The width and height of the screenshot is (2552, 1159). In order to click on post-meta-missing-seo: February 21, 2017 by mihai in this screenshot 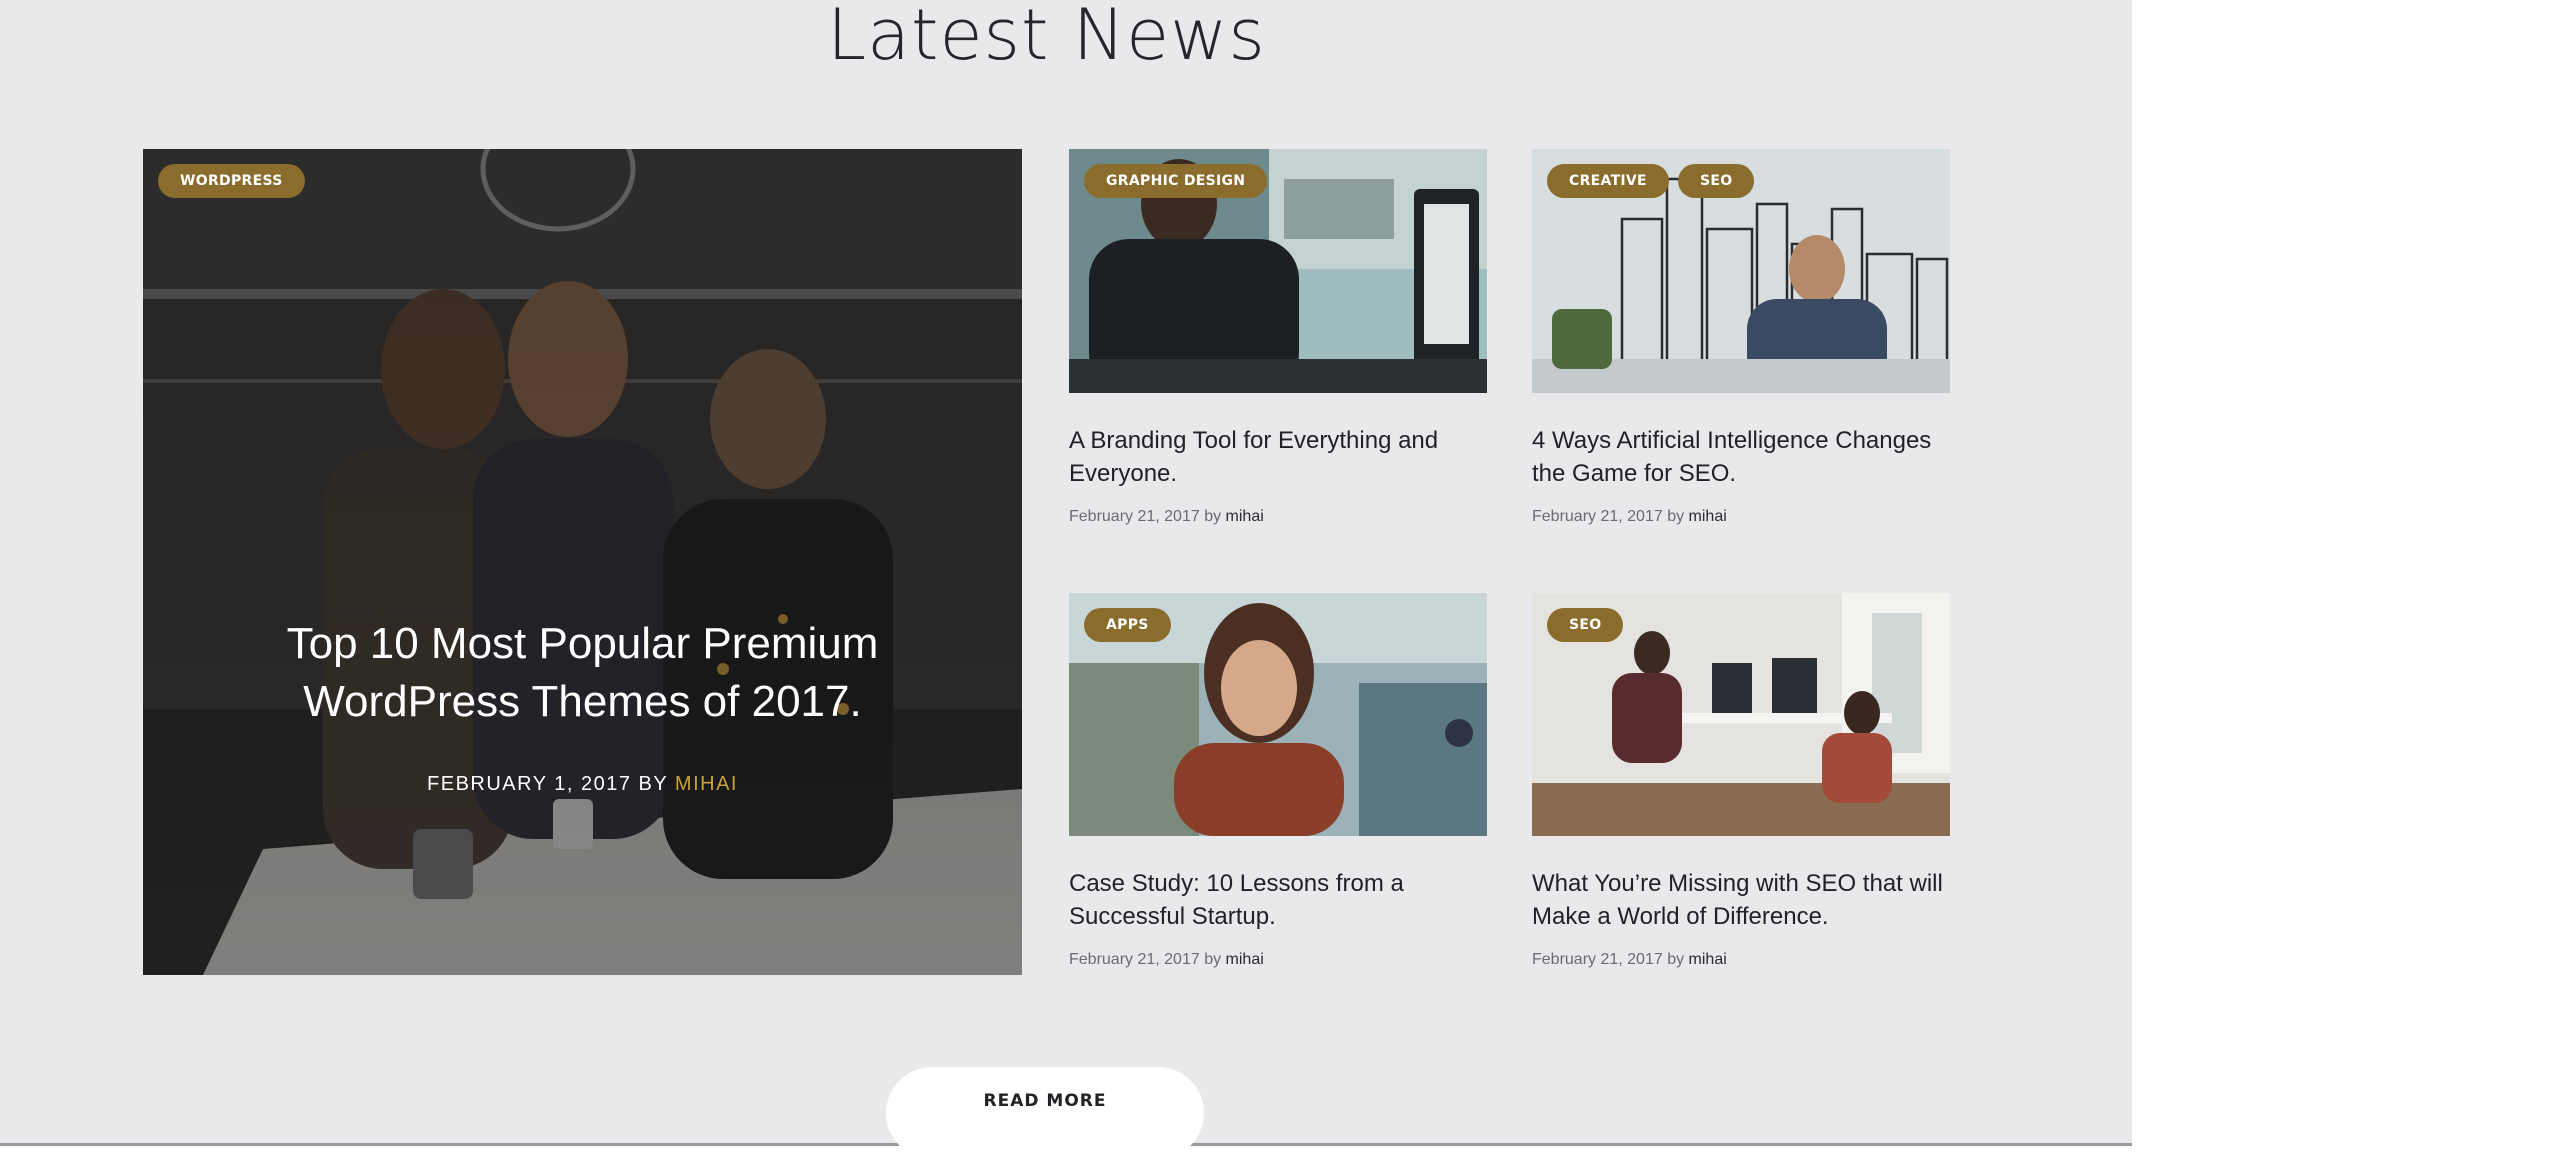, I will do `click(1629, 960)`.